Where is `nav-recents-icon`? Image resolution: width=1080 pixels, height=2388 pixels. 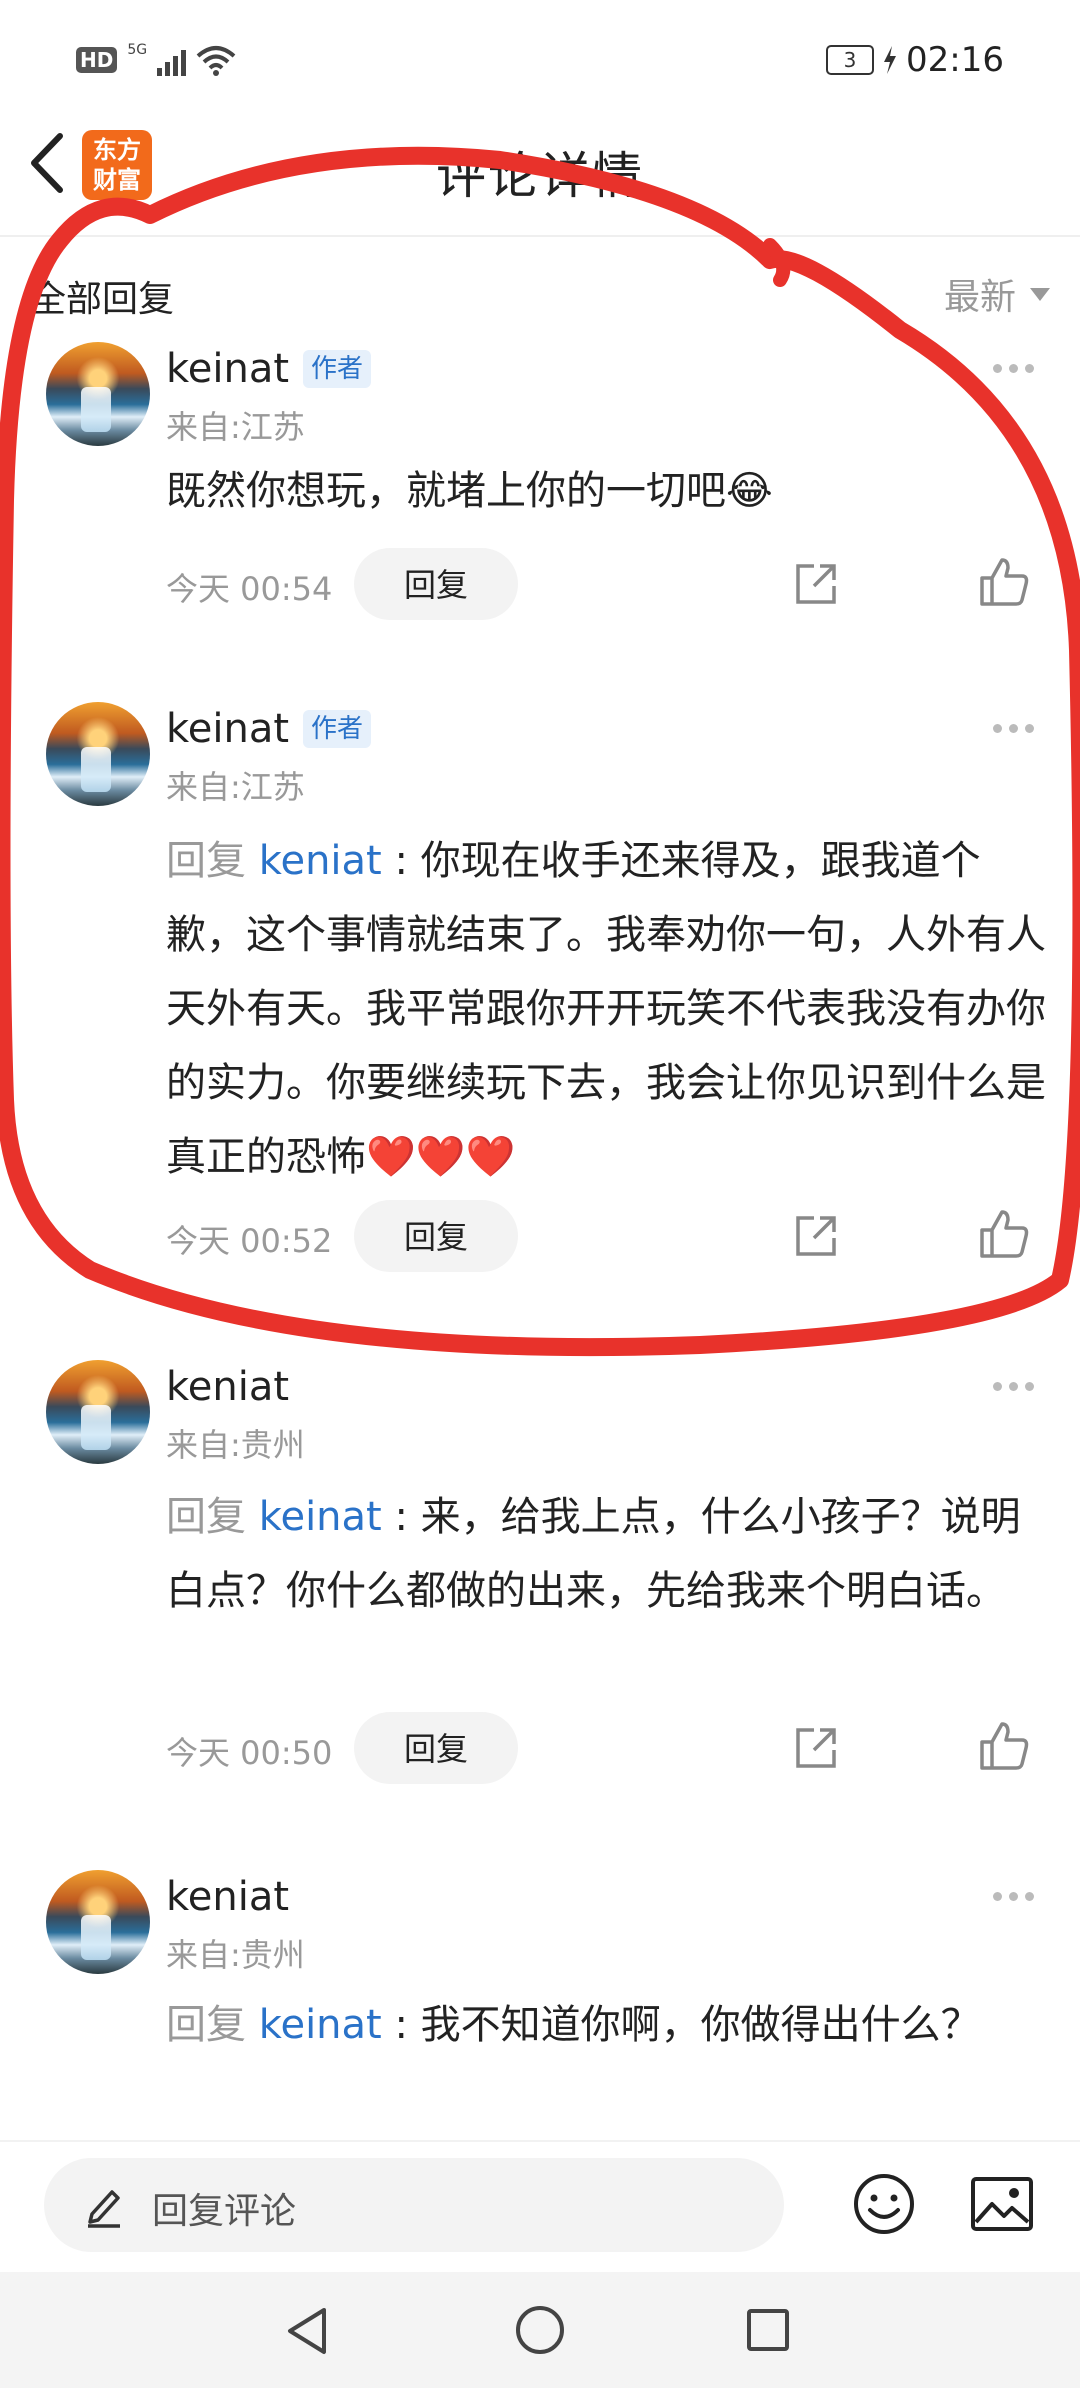
nav-recents-icon is located at coordinates (768, 2330).